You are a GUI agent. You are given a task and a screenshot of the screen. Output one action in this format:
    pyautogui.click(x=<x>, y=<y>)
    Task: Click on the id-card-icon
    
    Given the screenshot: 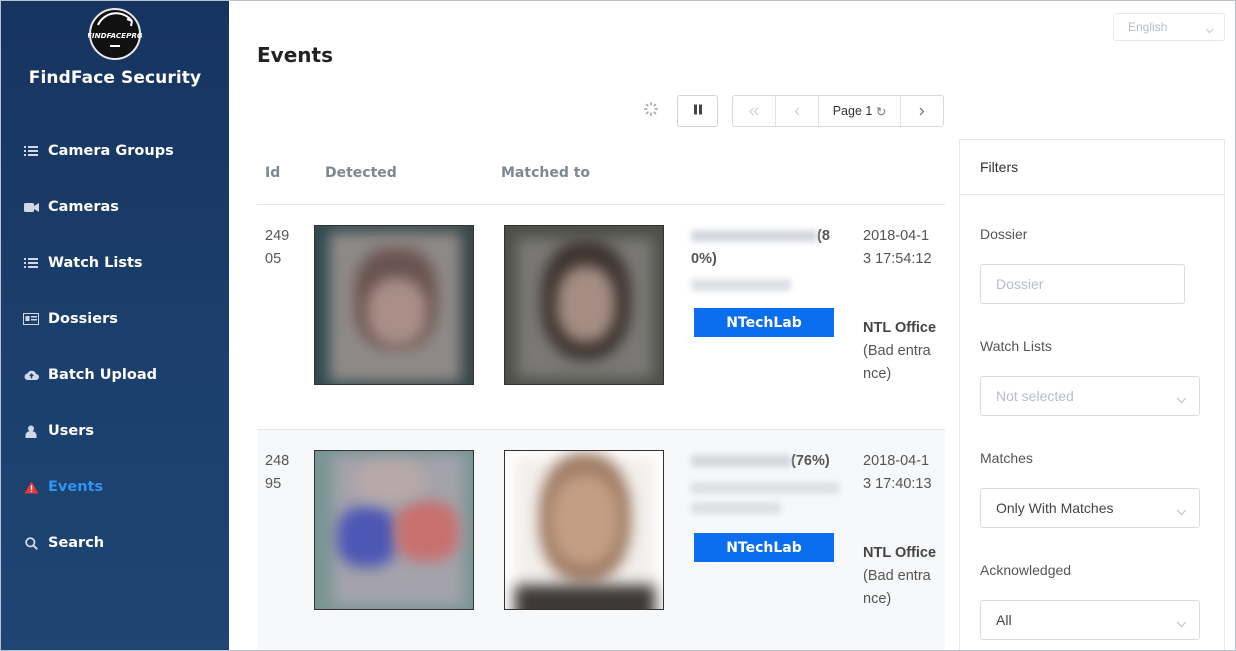 What is the action you would take?
    pyautogui.click(x=31, y=319)
    